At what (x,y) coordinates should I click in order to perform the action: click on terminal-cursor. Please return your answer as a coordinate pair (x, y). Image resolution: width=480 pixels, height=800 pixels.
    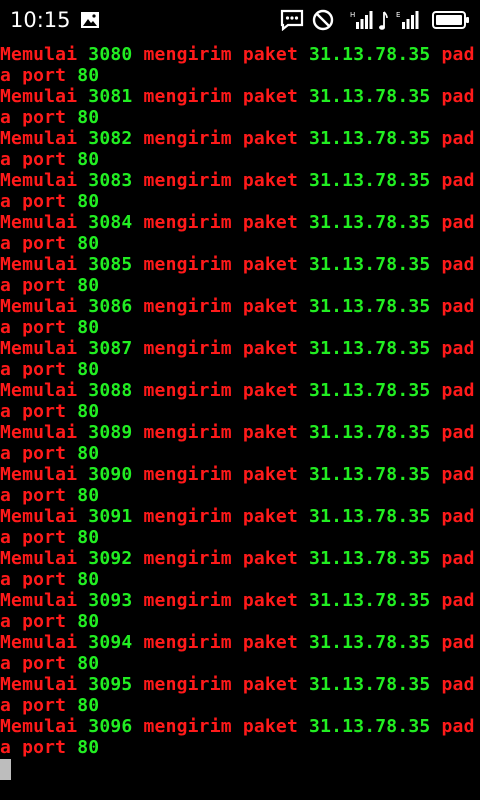
    Looking at the image, I should click on (5, 769).